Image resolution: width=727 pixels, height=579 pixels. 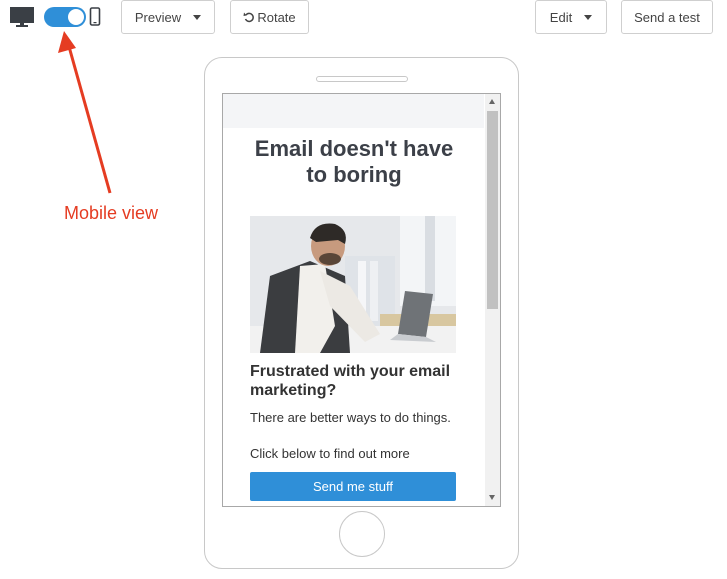 I want to click on phone-speaker, so click(x=362, y=79).